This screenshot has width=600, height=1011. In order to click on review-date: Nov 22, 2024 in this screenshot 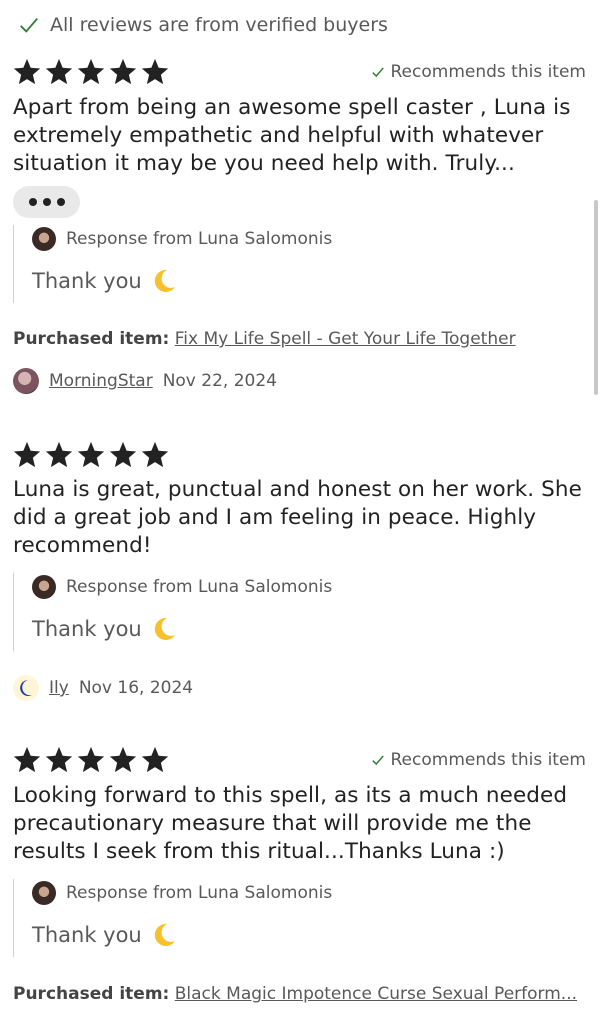, I will do `click(219, 381)`.